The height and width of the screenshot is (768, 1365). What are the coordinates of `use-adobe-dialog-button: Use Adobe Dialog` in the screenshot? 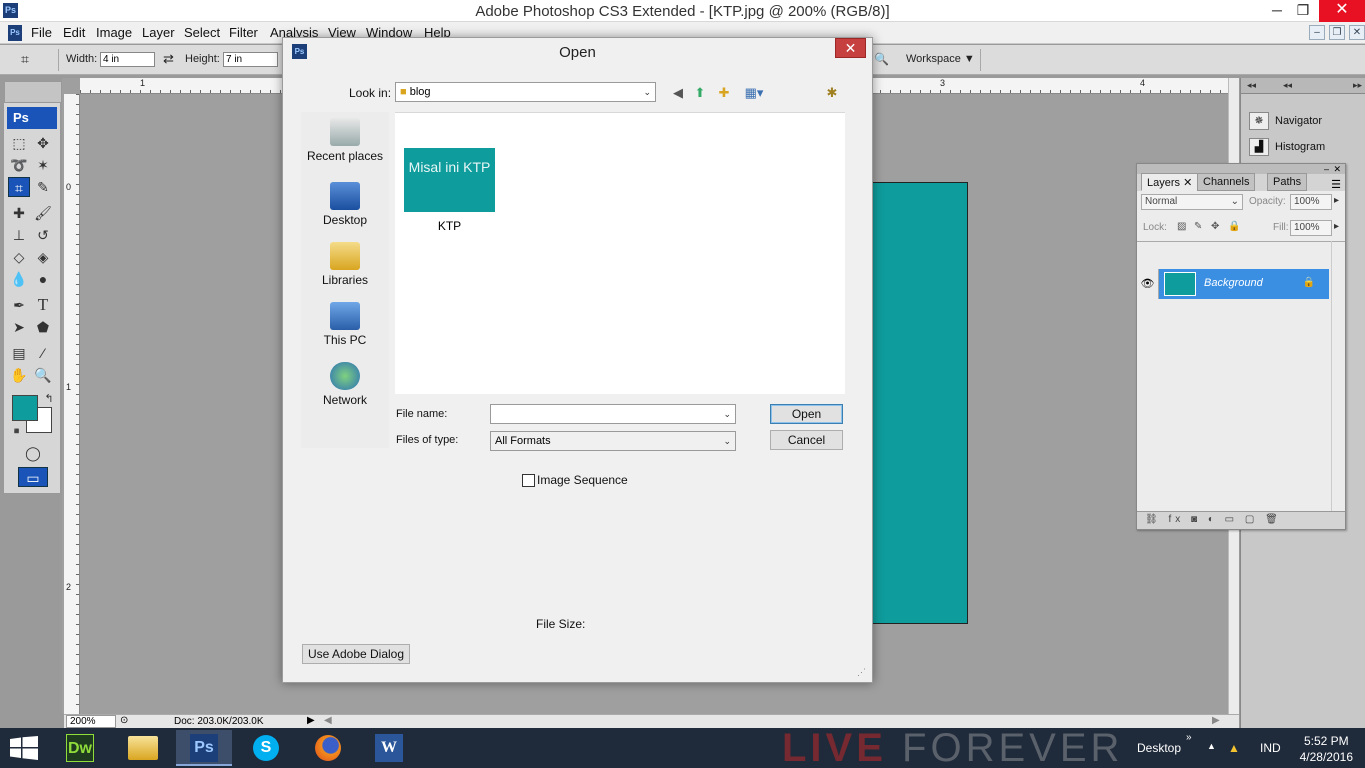 It's located at (356, 654).